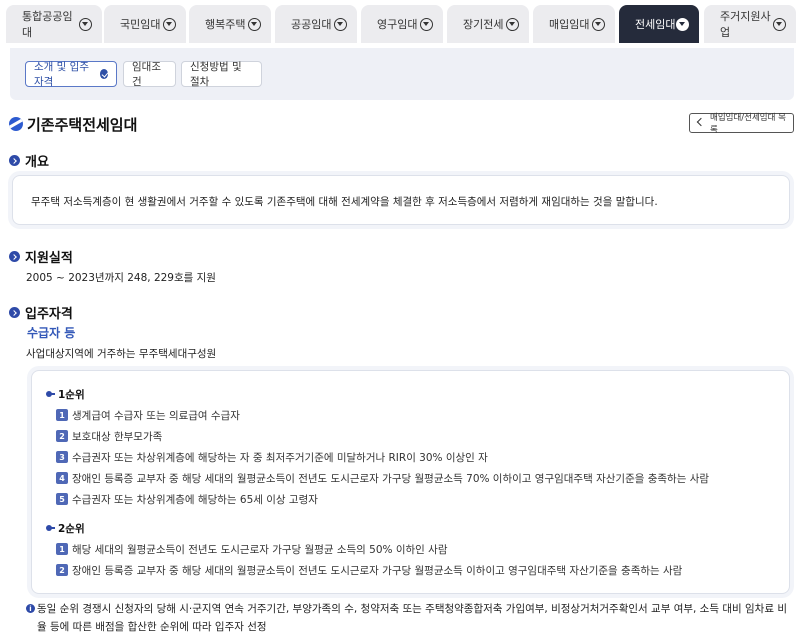 The height and width of the screenshot is (644, 800). Describe the element at coordinates (71, 529) in the screenshot. I see `rank2-title: 2순위` at that location.